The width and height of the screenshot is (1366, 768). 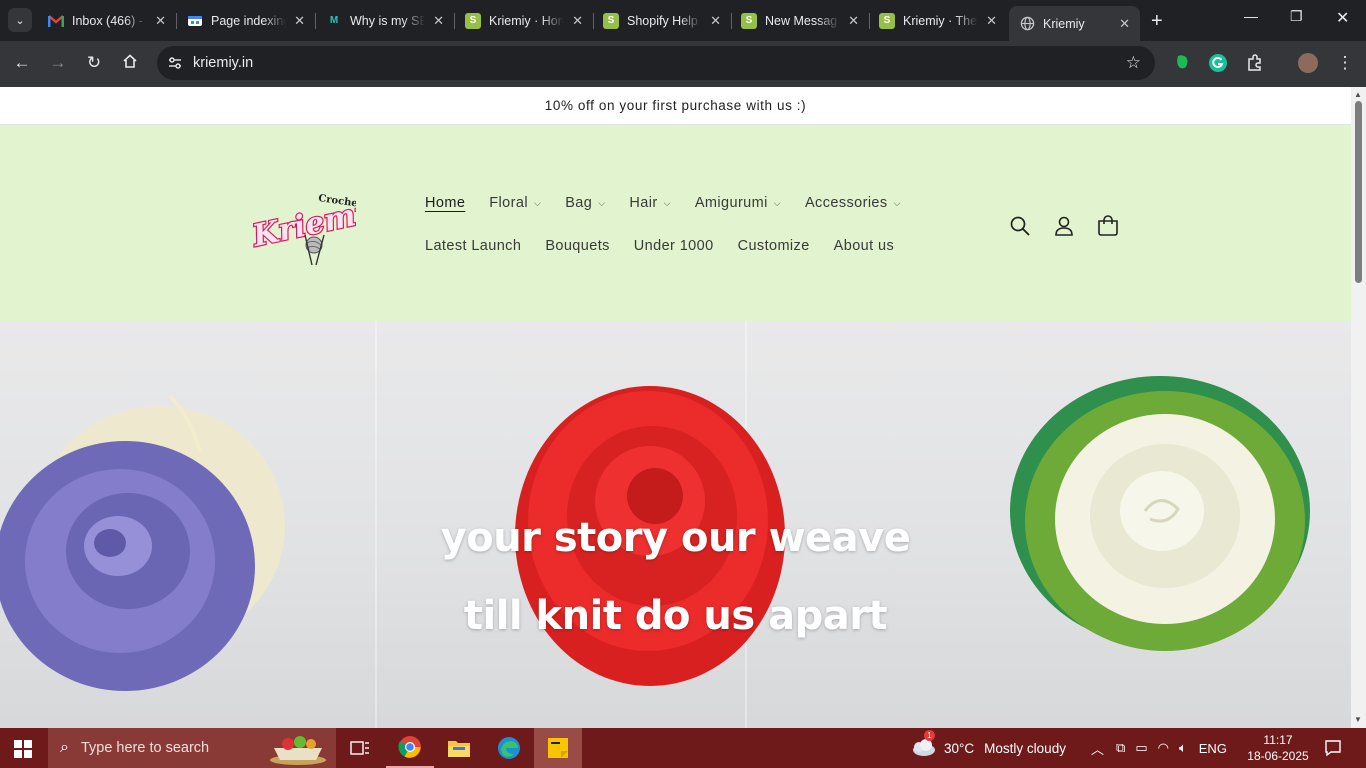 What do you see at coordinates (1251, 16) in the screenshot?
I see `minimize-icon: —` at bounding box center [1251, 16].